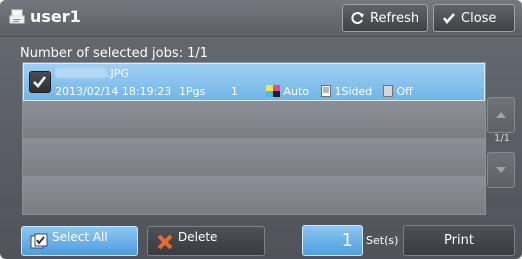 The image size is (522, 259). I want to click on job-pages: 1Pgs, so click(192, 91).